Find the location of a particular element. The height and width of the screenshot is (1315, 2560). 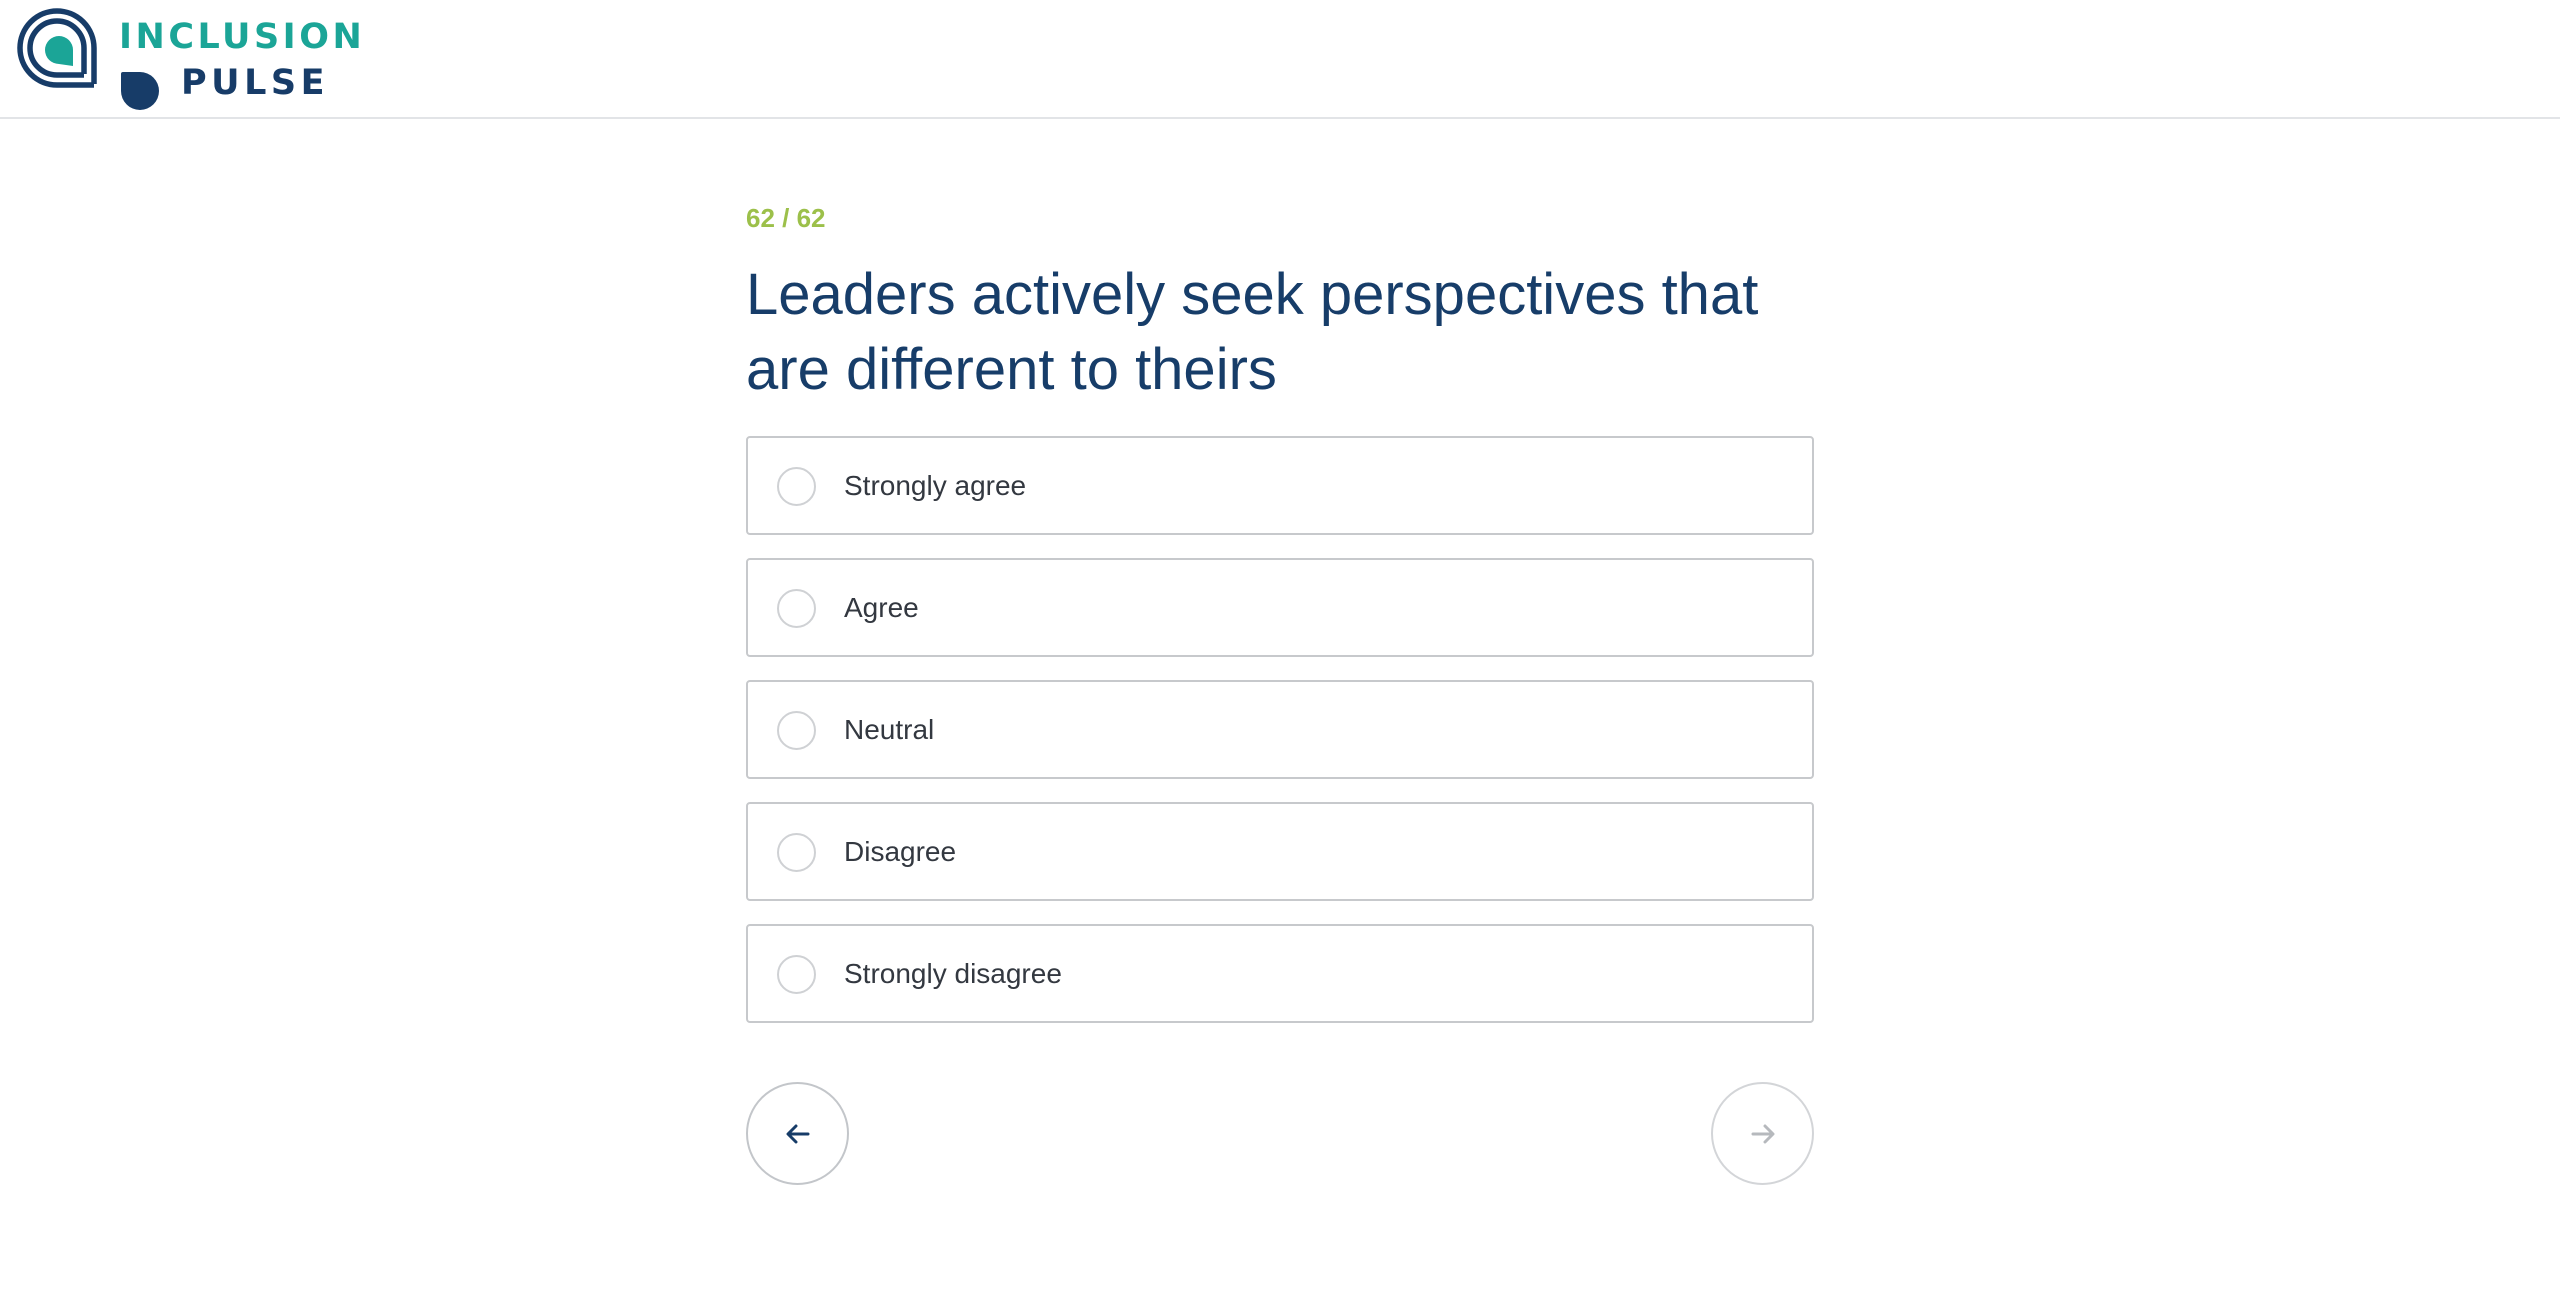

arrow-left-icon is located at coordinates (797, 1133).